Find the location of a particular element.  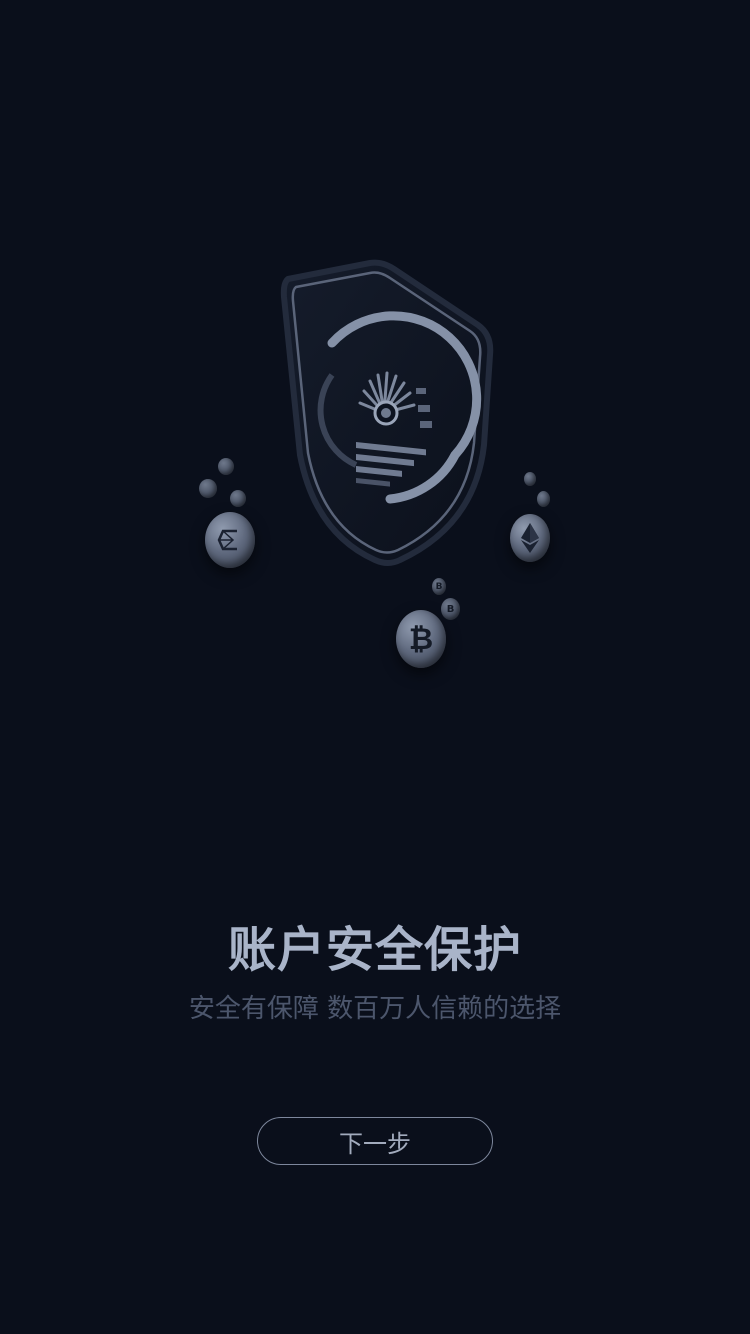

ethereum-coin-icon is located at coordinates (530, 538).